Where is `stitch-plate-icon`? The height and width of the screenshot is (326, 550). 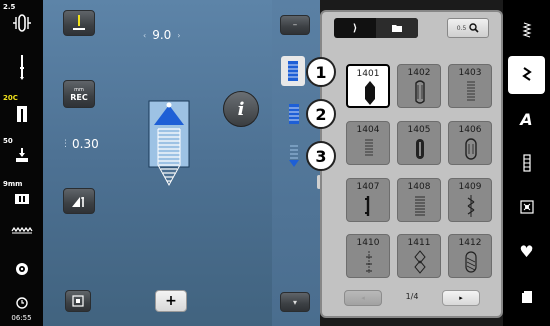 stitch-plate-icon is located at coordinates (21, 199).